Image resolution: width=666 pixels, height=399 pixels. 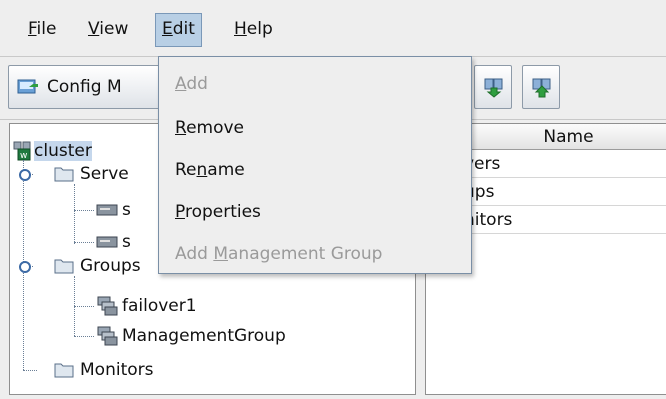 What do you see at coordinates (278, 254) in the screenshot?
I see `menu-item-add-management-group: Add Management Group` at bounding box center [278, 254].